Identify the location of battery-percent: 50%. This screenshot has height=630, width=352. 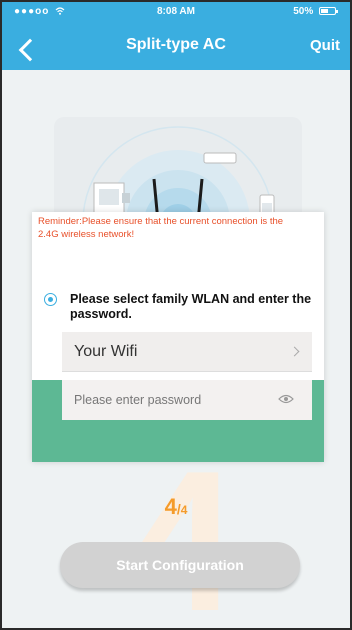
(303, 11).